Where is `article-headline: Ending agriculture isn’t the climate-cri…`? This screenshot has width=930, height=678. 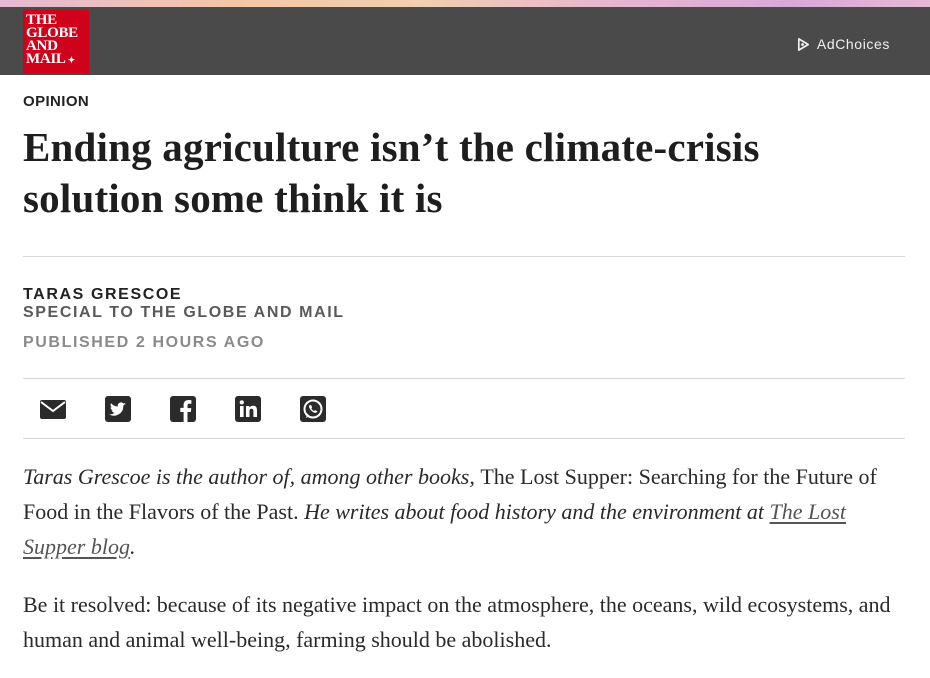 article-headline: Ending agriculture isn’t the climate-cri… is located at coordinates (391, 172).